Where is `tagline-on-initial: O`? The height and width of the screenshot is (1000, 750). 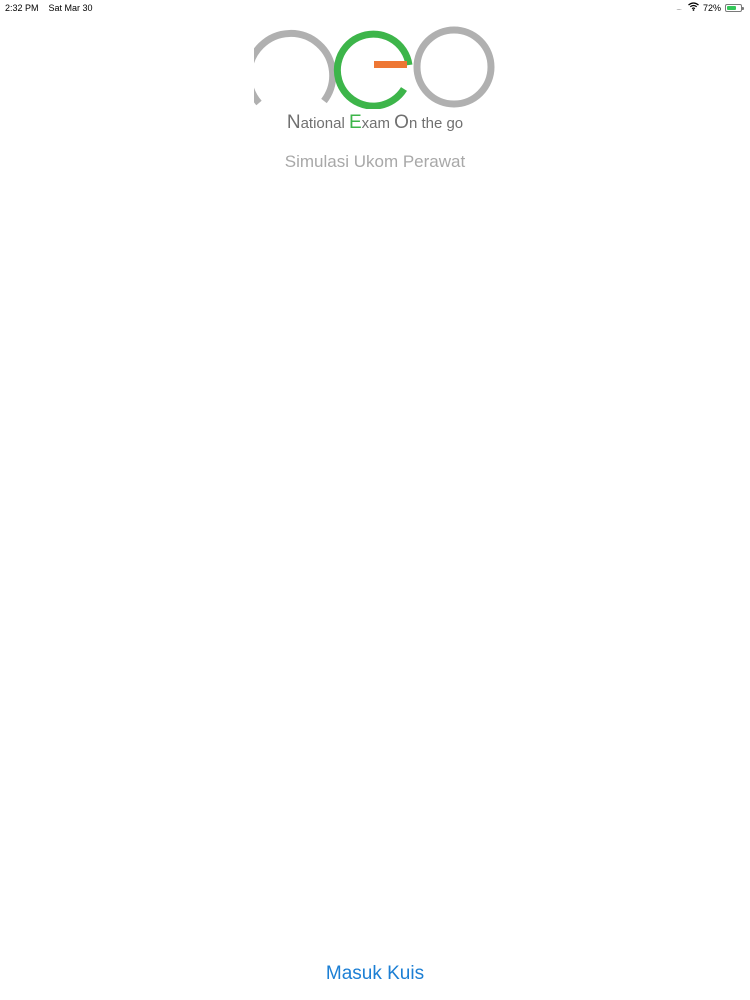 tagline-on-initial: O is located at coordinates (401, 122).